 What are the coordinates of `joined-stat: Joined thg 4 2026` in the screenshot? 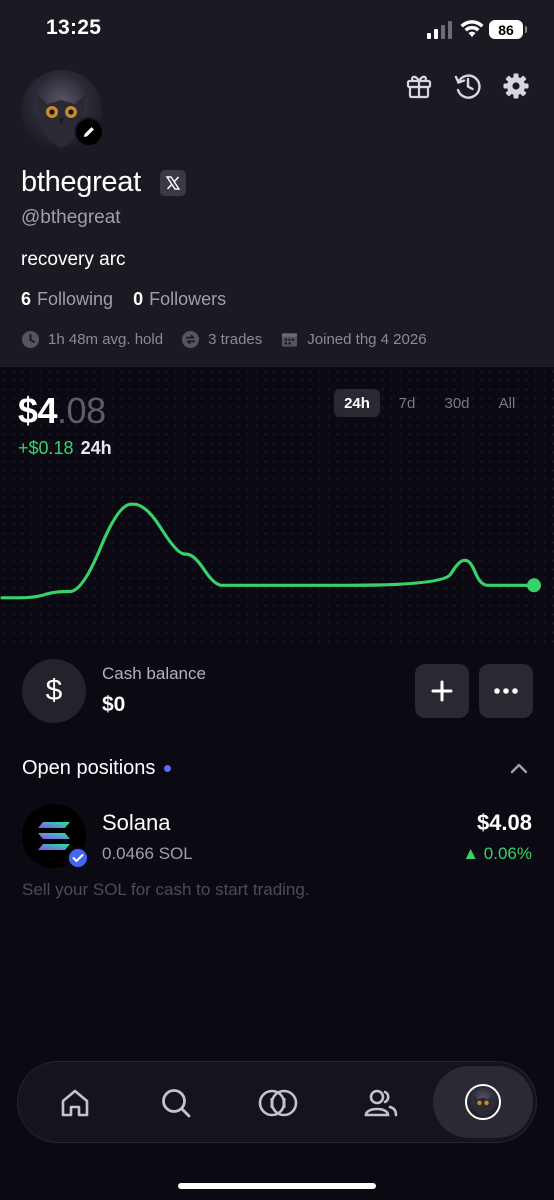 It's located at (353, 339).